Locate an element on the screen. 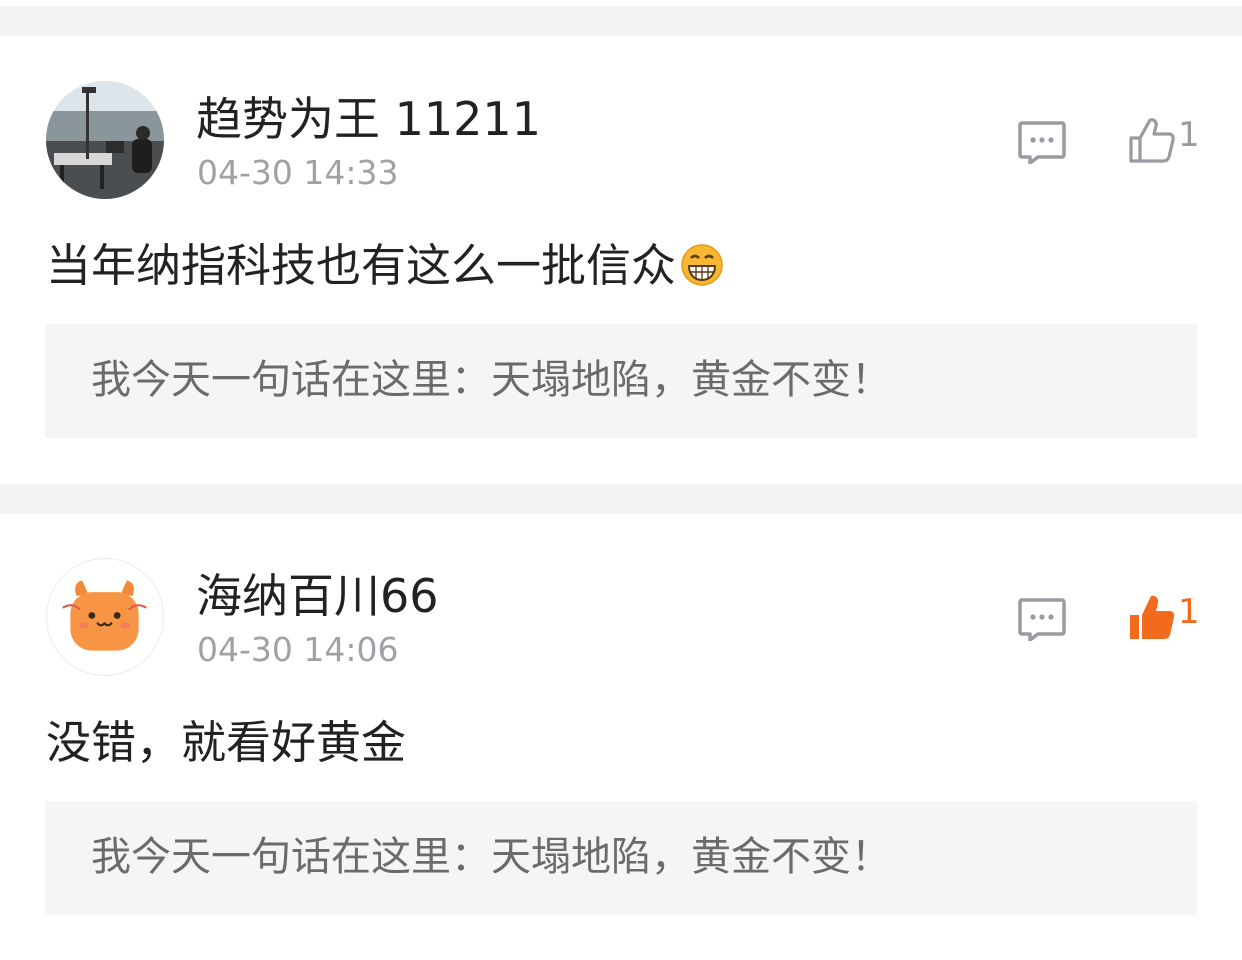 The height and width of the screenshot is (960, 1242). thumbs-up-filled-icon is located at coordinates (1152, 617).